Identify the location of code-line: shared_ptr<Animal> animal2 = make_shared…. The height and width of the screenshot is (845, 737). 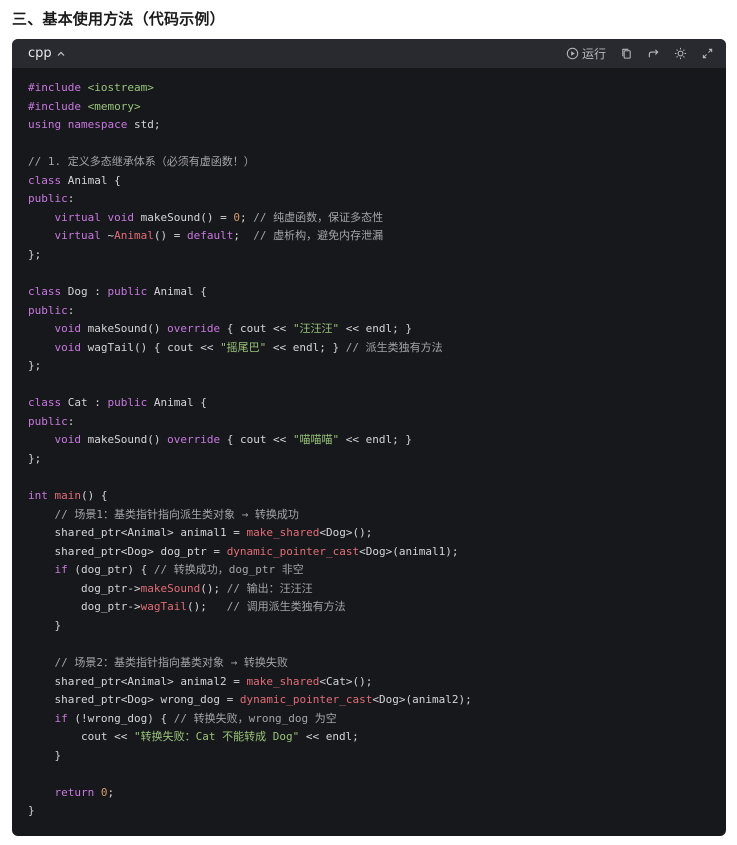
(369, 682).